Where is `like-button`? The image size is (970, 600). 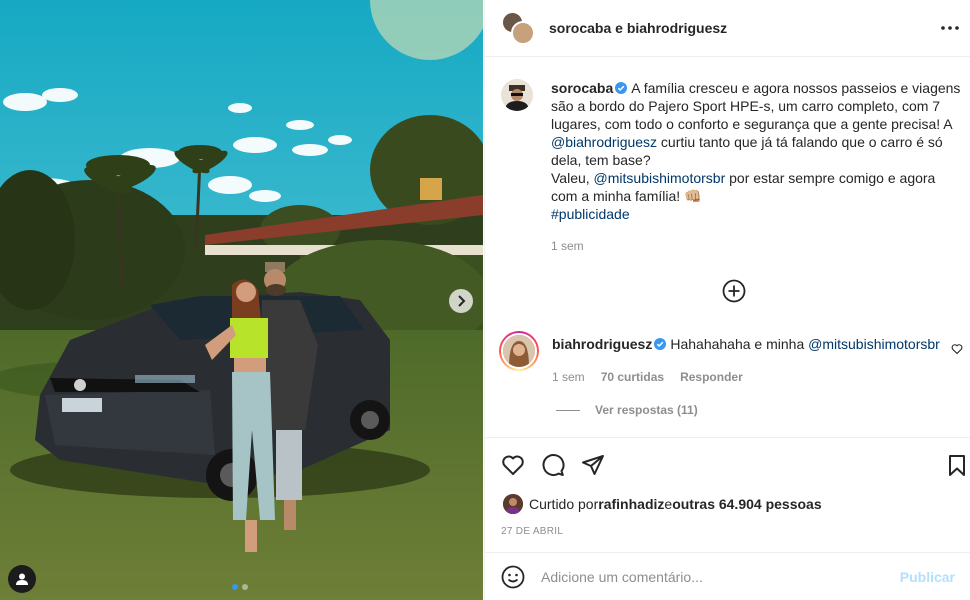
like-button is located at coordinates (513, 465).